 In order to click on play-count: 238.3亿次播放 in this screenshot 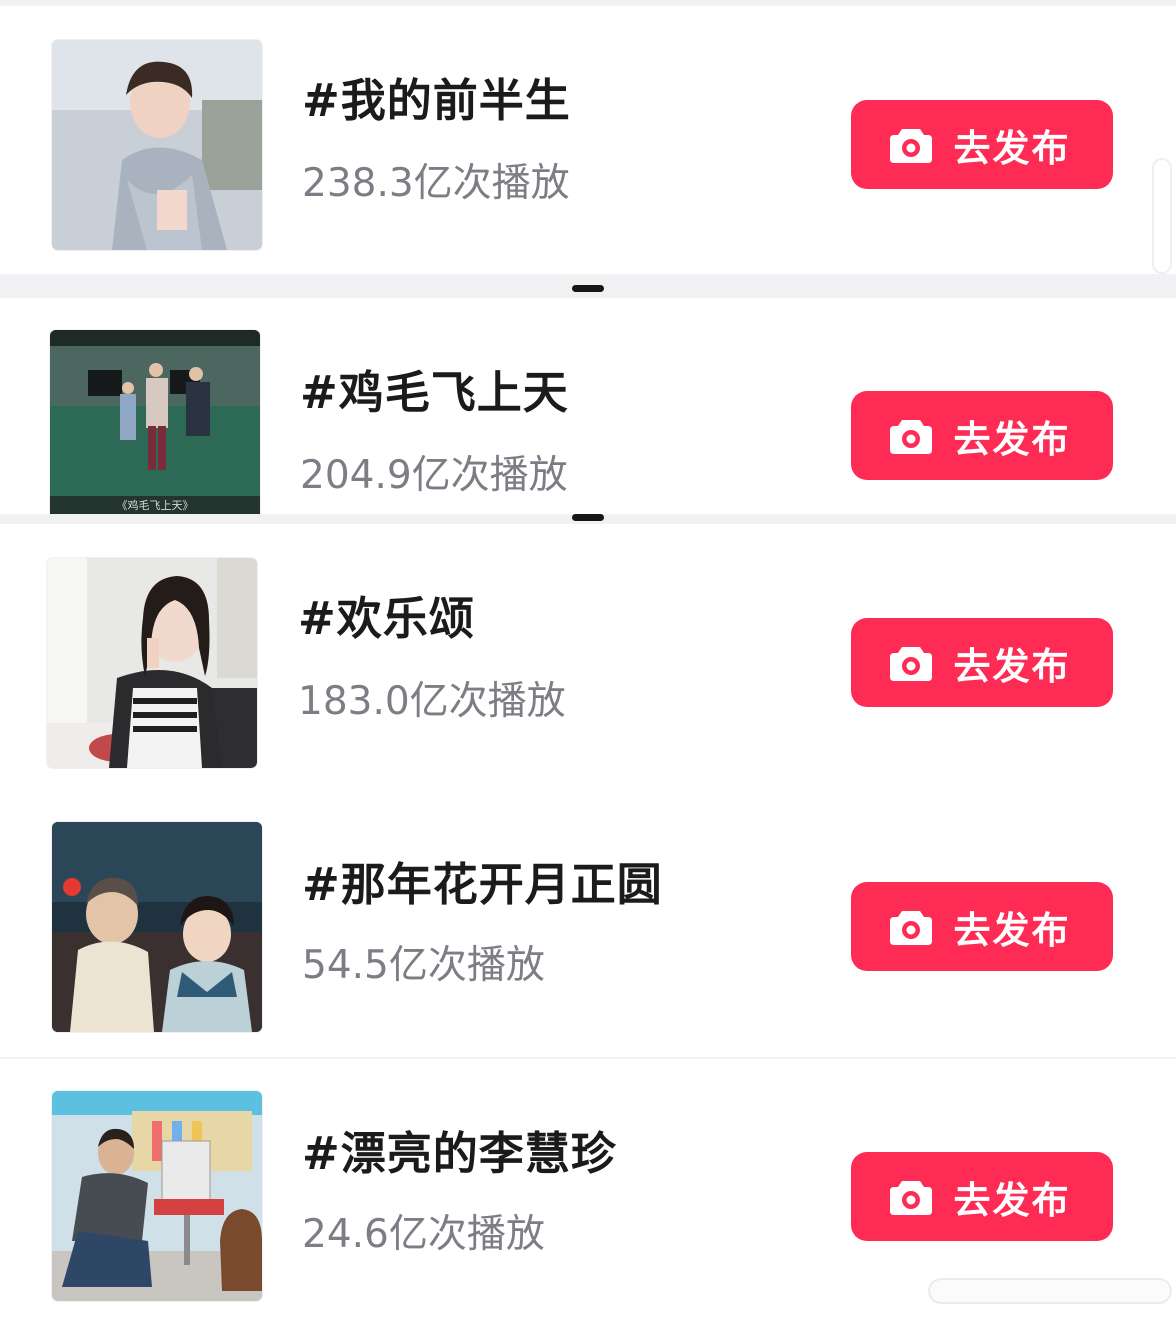, I will do `click(436, 183)`.